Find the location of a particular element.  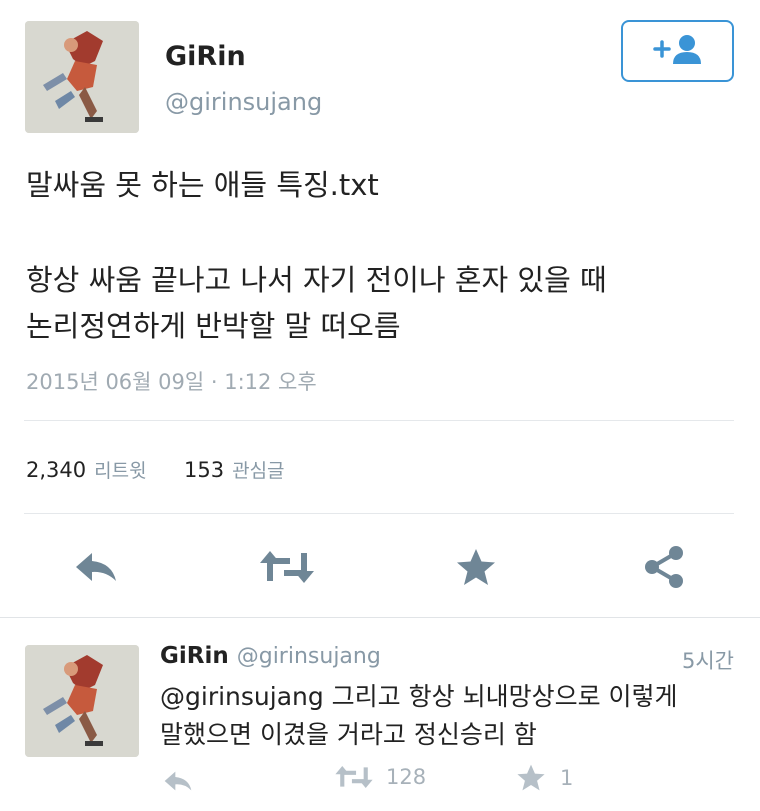

share-button is located at coordinates (664, 567).